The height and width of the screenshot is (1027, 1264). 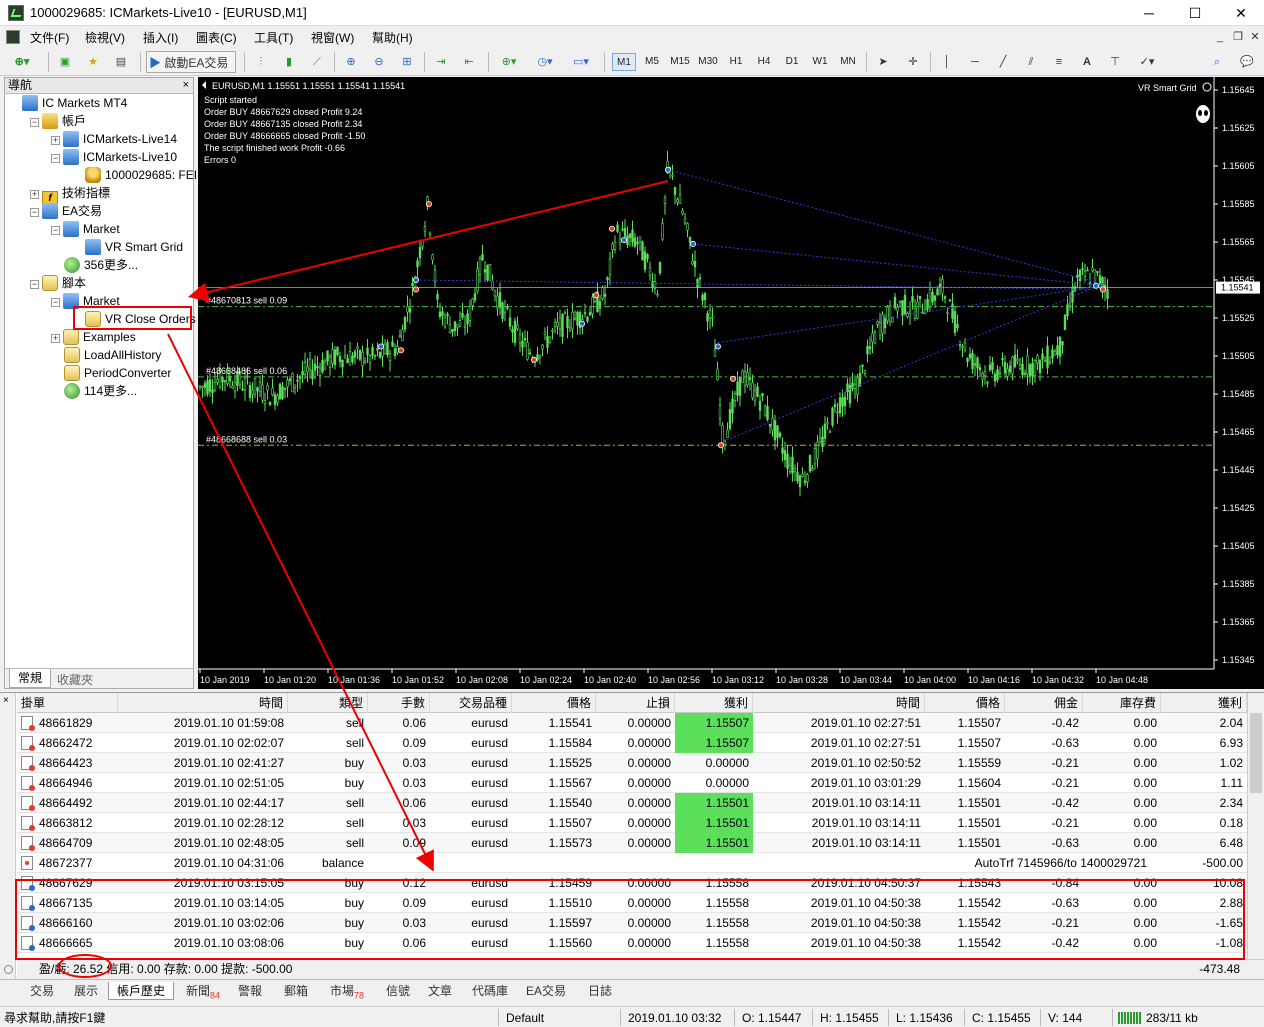 I want to click on close-window-button: ✕, so click(x=1241, y=13).